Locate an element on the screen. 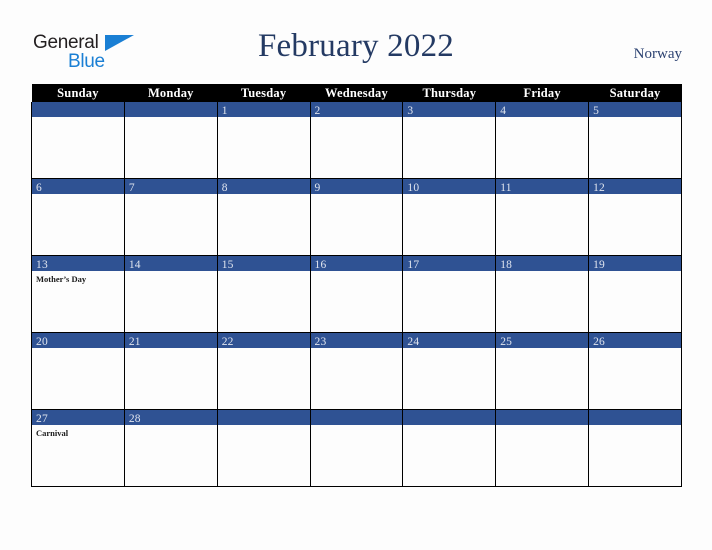  calendar-day-number-bar: 22 is located at coordinates (263, 340).